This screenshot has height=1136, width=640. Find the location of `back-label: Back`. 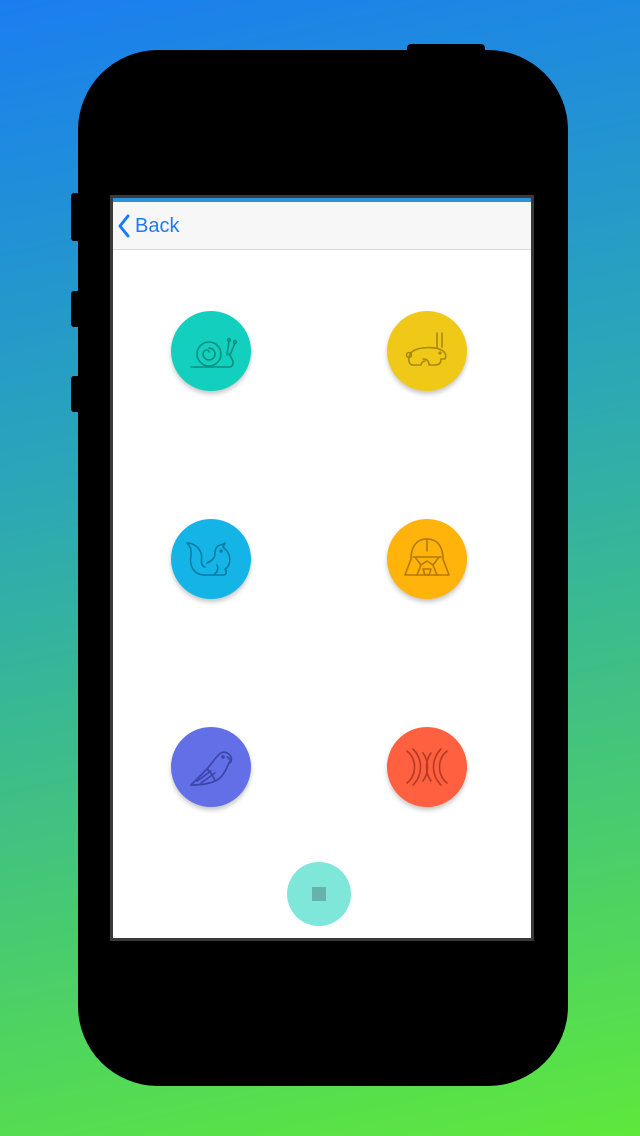

back-label: Back is located at coordinates (157, 225).